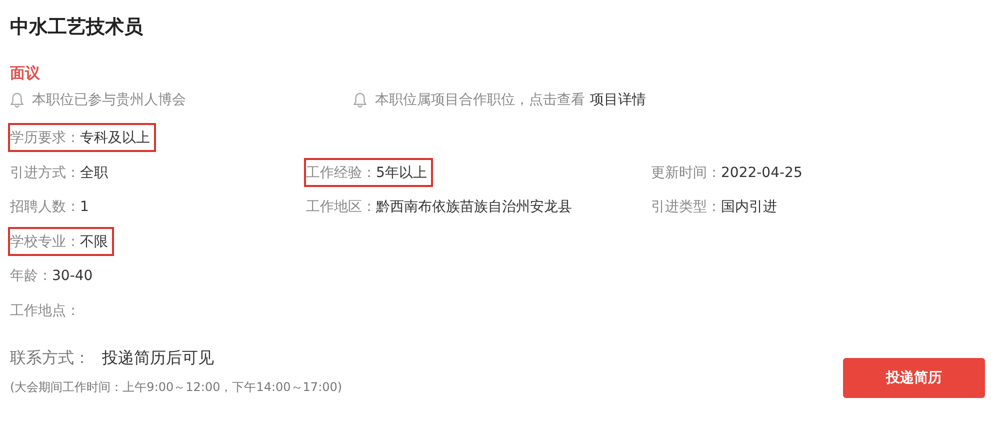  Describe the element at coordinates (761, 172) in the screenshot. I see `field-value: 2022-04-25` at that location.